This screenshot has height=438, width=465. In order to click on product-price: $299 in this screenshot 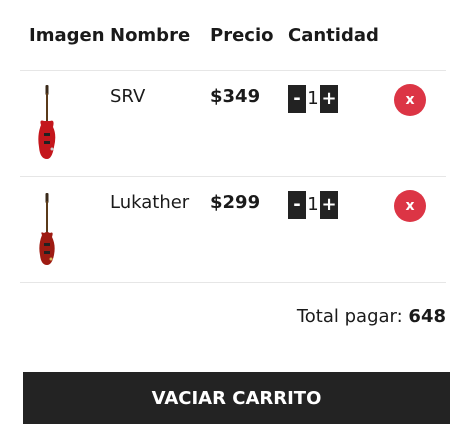, I will do `click(235, 202)`.